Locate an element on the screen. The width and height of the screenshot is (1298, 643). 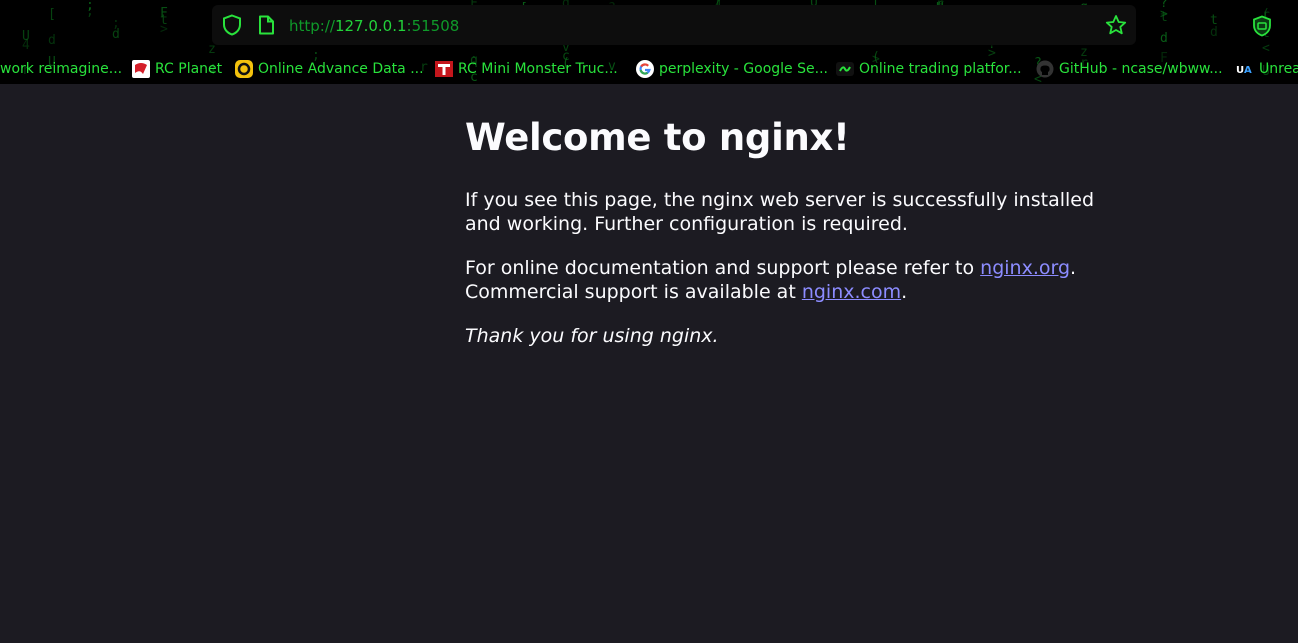
support-period: . is located at coordinates (904, 292).